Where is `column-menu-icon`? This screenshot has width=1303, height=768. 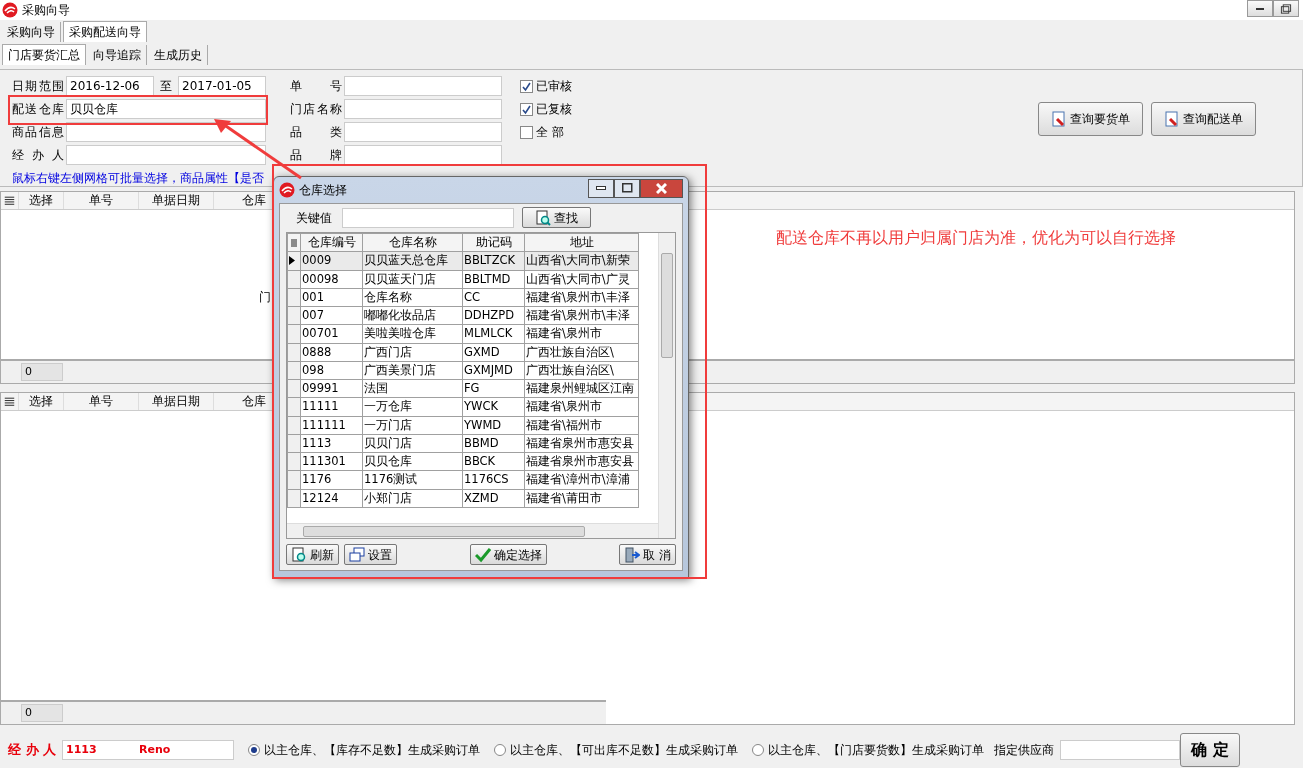
column-menu-icon is located at coordinates (294, 242).